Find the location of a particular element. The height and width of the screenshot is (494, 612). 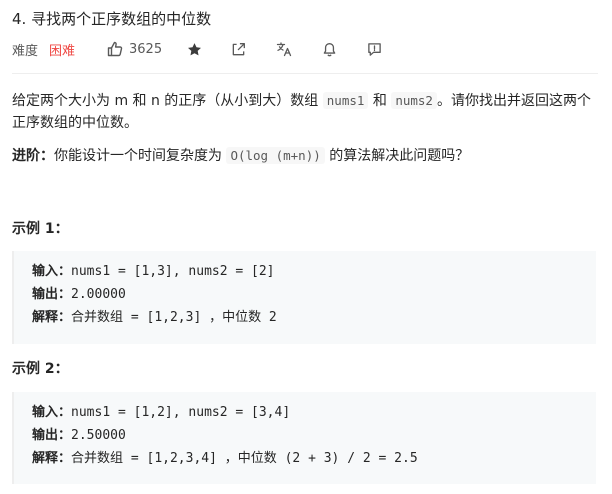

example-output-line: 输出：2.00000 is located at coordinates (314, 294).